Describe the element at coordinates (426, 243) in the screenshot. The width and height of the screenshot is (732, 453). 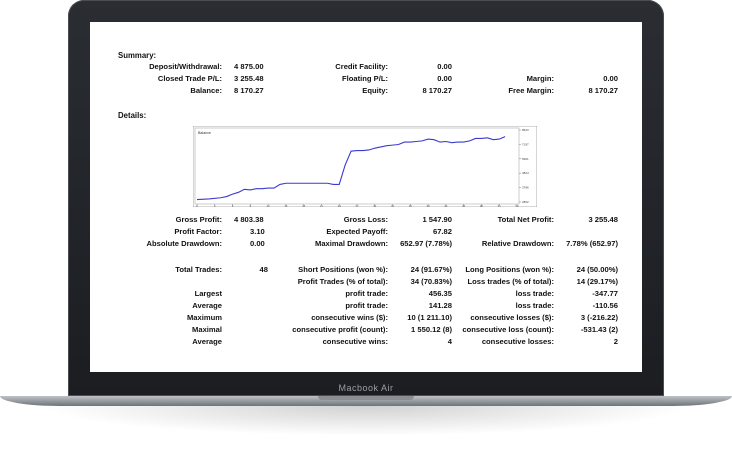
I see `max-drawdown-value: 652.97 (7.78%)` at that location.